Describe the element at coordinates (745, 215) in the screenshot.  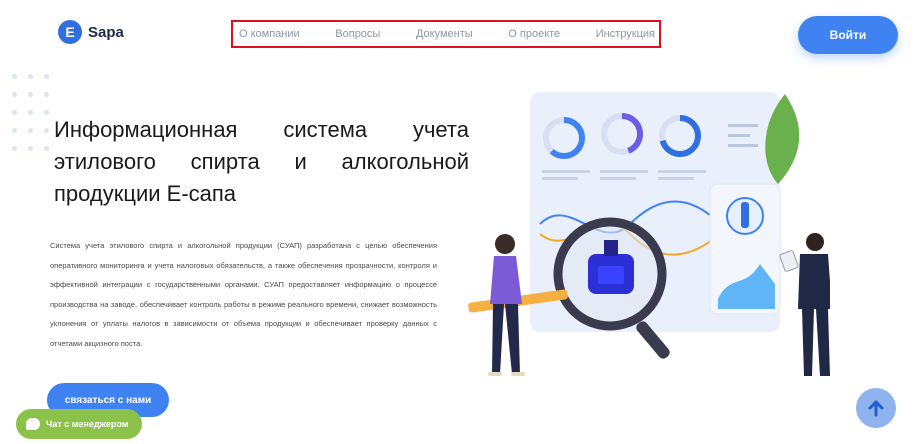
I see `bottle-icon` at that location.